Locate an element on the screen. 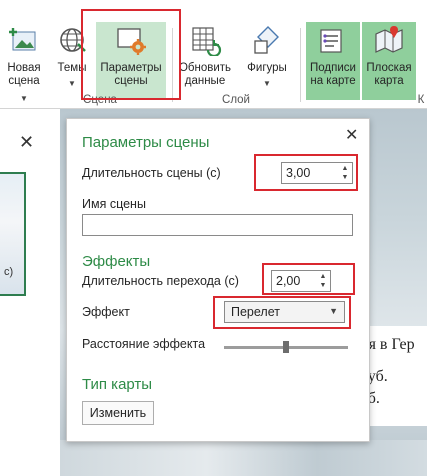 The height and width of the screenshot is (476, 427). shapes-button: Фигуры ▼ is located at coordinates (267, 61).